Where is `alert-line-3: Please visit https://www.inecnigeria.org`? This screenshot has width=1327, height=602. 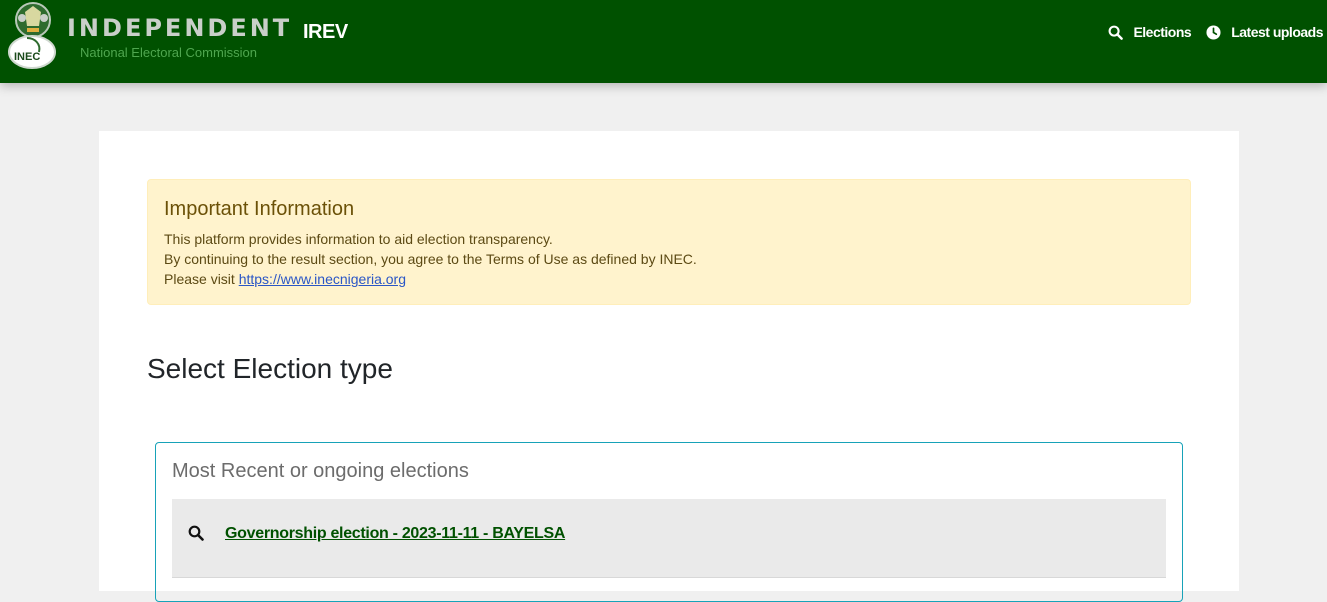 alert-line-3: Please visit https://www.inecnigeria.org is located at coordinates (285, 279).